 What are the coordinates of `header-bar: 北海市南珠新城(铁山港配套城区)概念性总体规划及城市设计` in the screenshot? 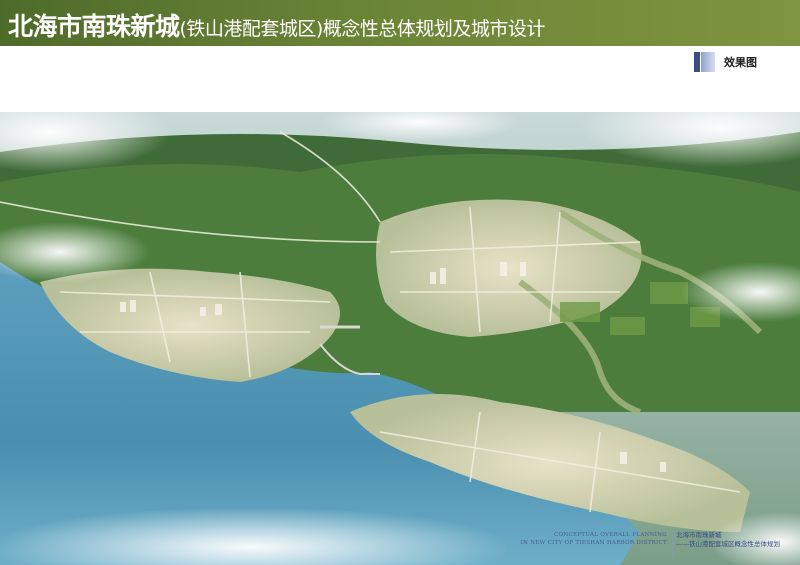 It's located at (400, 23).